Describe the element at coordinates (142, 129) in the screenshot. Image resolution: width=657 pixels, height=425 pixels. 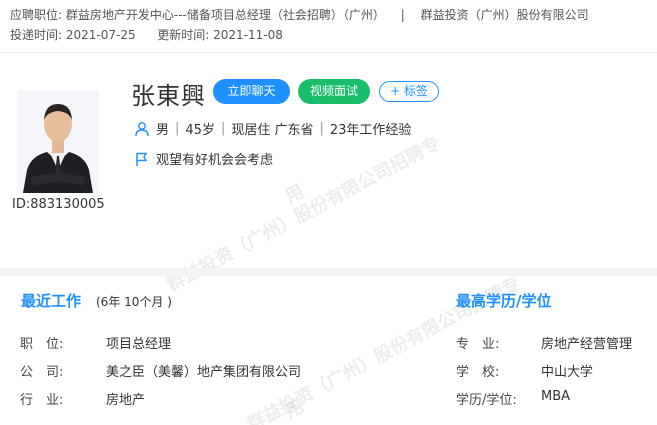
I see `person-icon` at that location.